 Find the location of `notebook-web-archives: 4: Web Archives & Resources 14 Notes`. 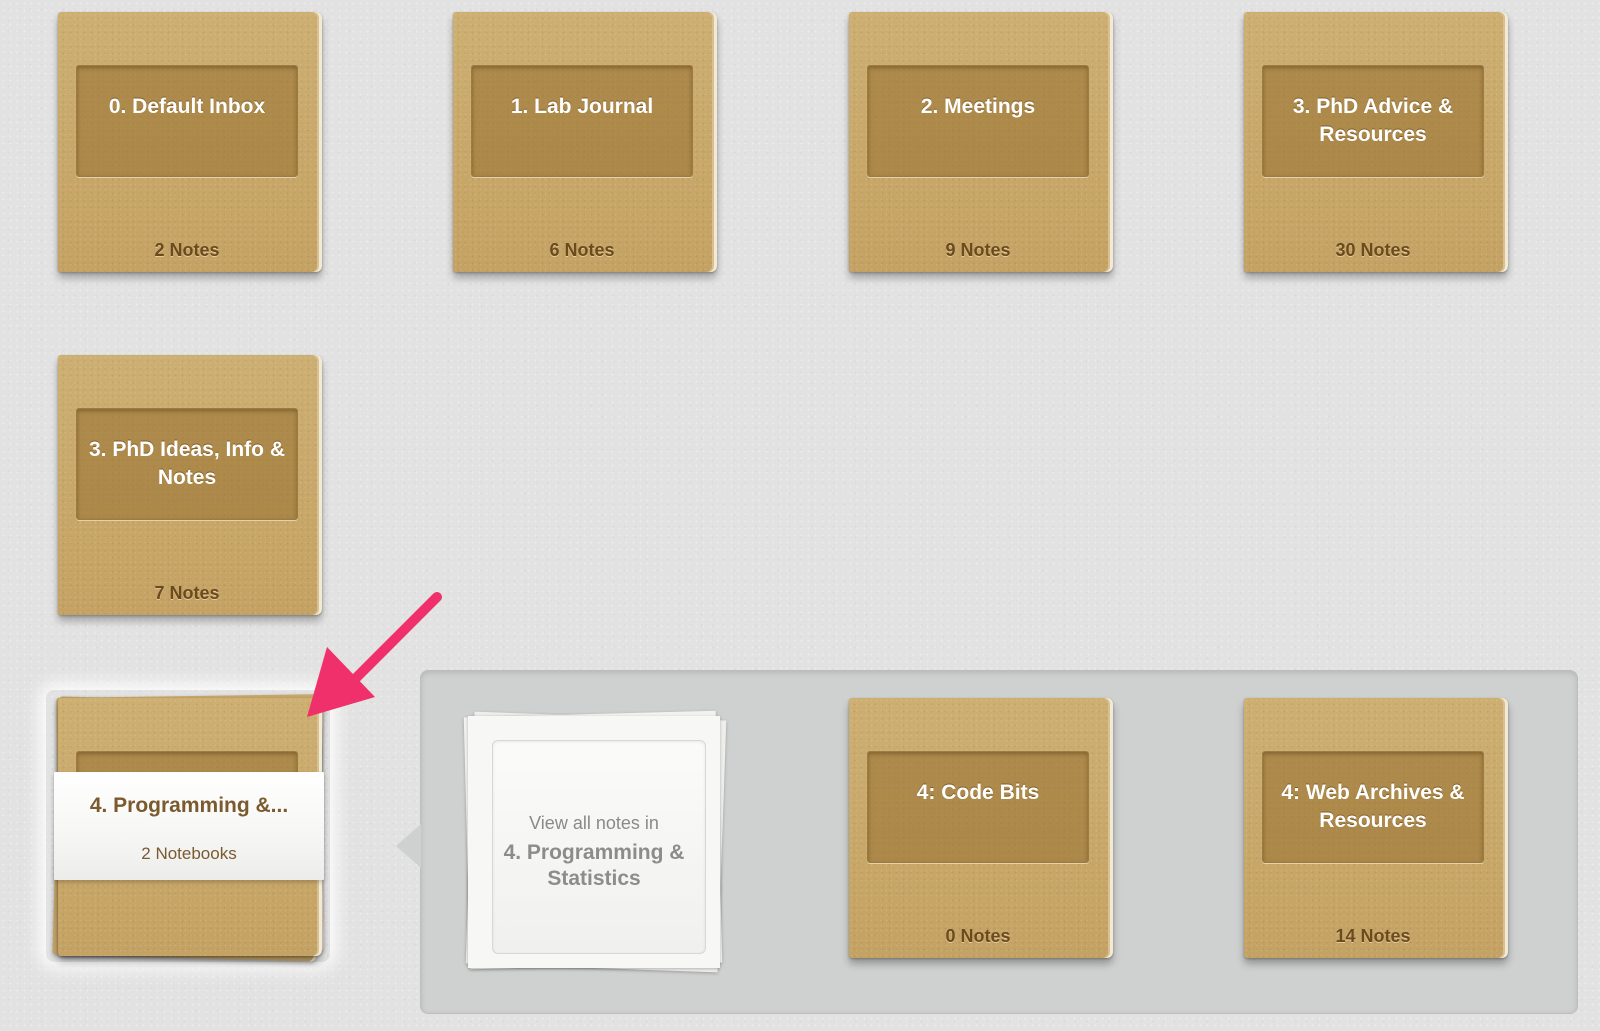

notebook-web-archives: 4: Web Archives & Resources 14 Notes is located at coordinates (1376, 828).